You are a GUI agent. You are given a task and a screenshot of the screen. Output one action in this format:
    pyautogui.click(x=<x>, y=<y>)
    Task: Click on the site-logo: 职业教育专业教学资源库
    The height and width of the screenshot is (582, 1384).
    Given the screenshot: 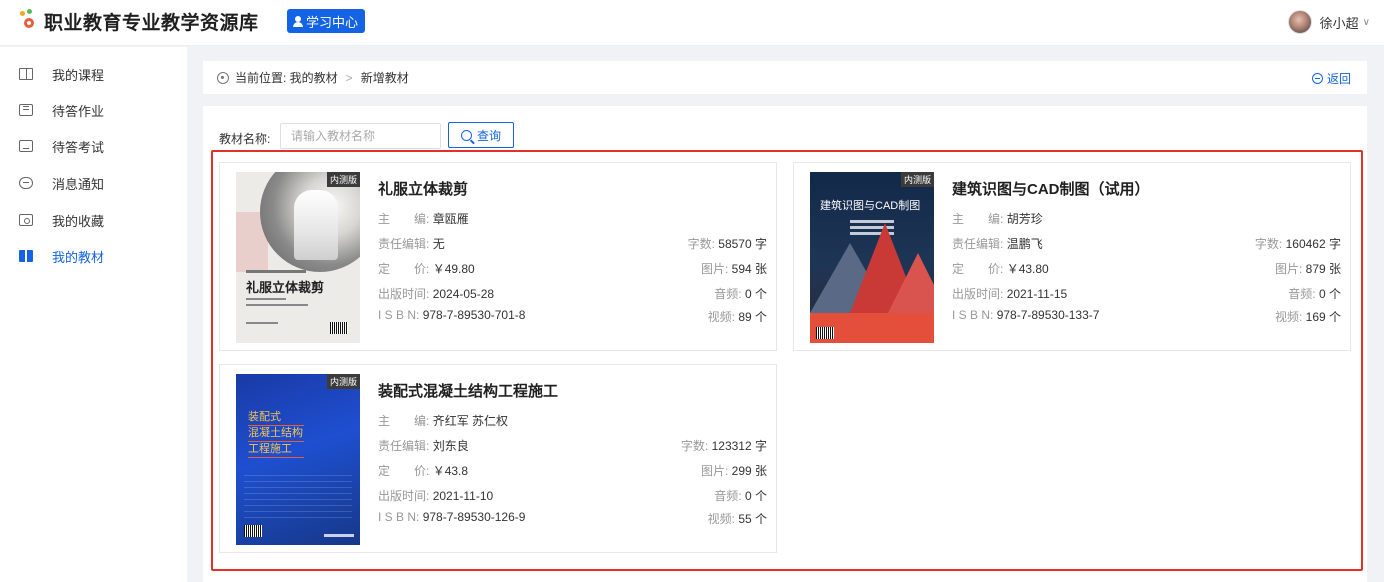 What is the action you would take?
    pyautogui.click(x=138, y=21)
    